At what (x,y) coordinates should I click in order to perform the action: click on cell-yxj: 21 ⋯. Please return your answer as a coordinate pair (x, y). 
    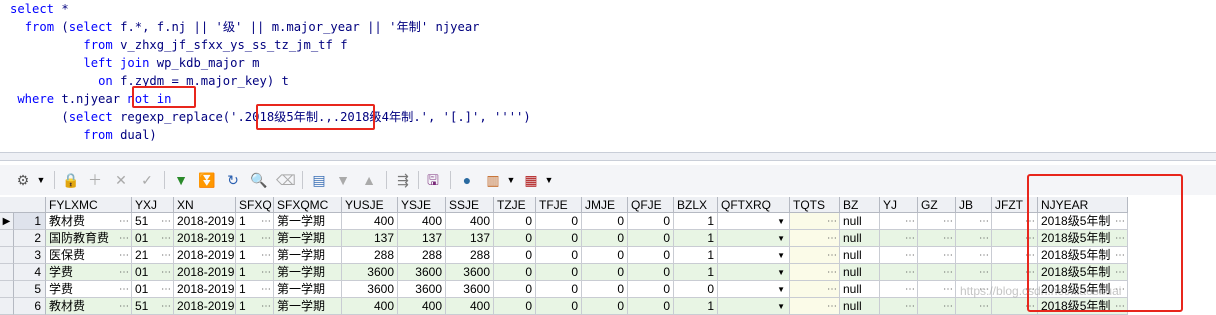
    Looking at the image, I should click on (153, 255).